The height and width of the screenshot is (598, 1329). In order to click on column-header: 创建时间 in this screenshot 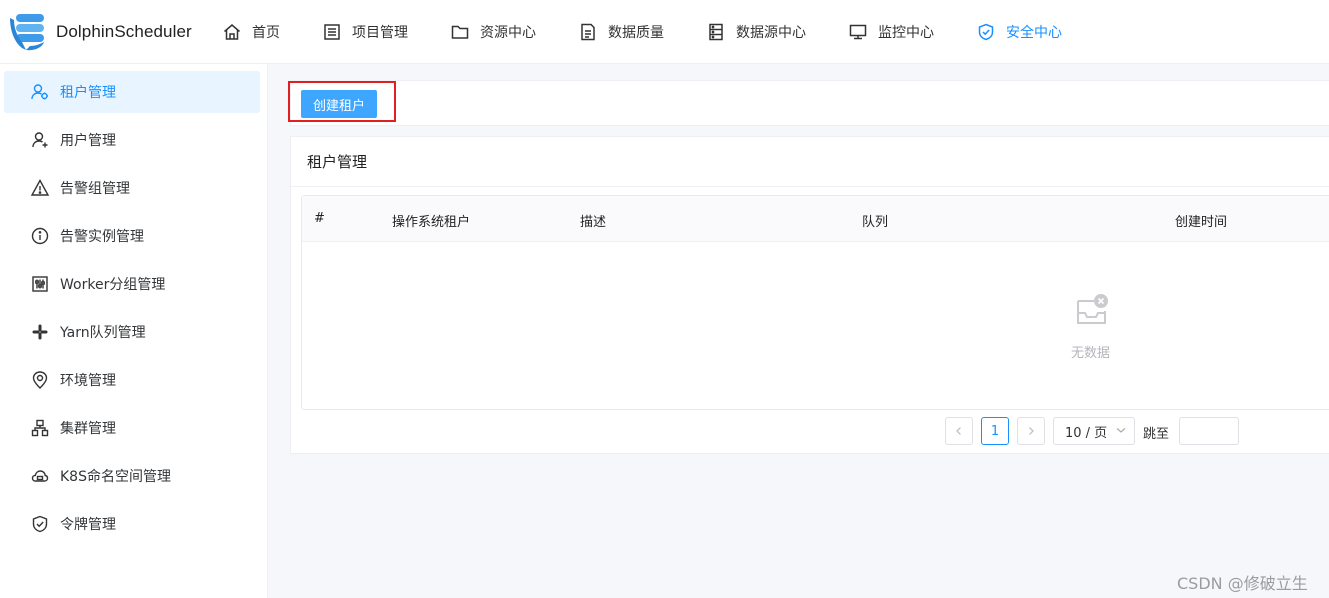, I will do `click(1201, 222)`.